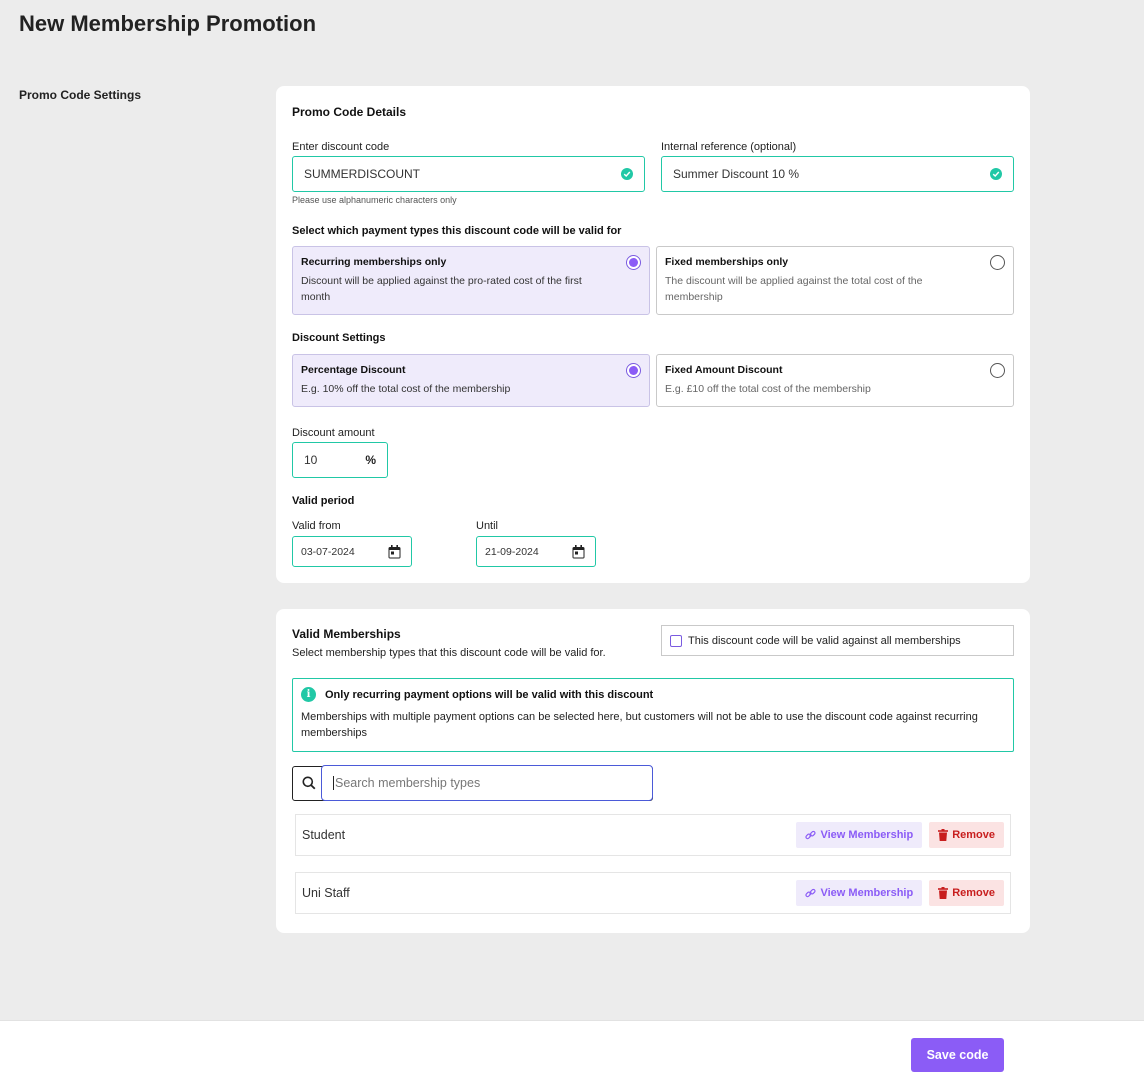  What do you see at coordinates (309, 783) in the screenshot?
I see `search-icon` at bounding box center [309, 783].